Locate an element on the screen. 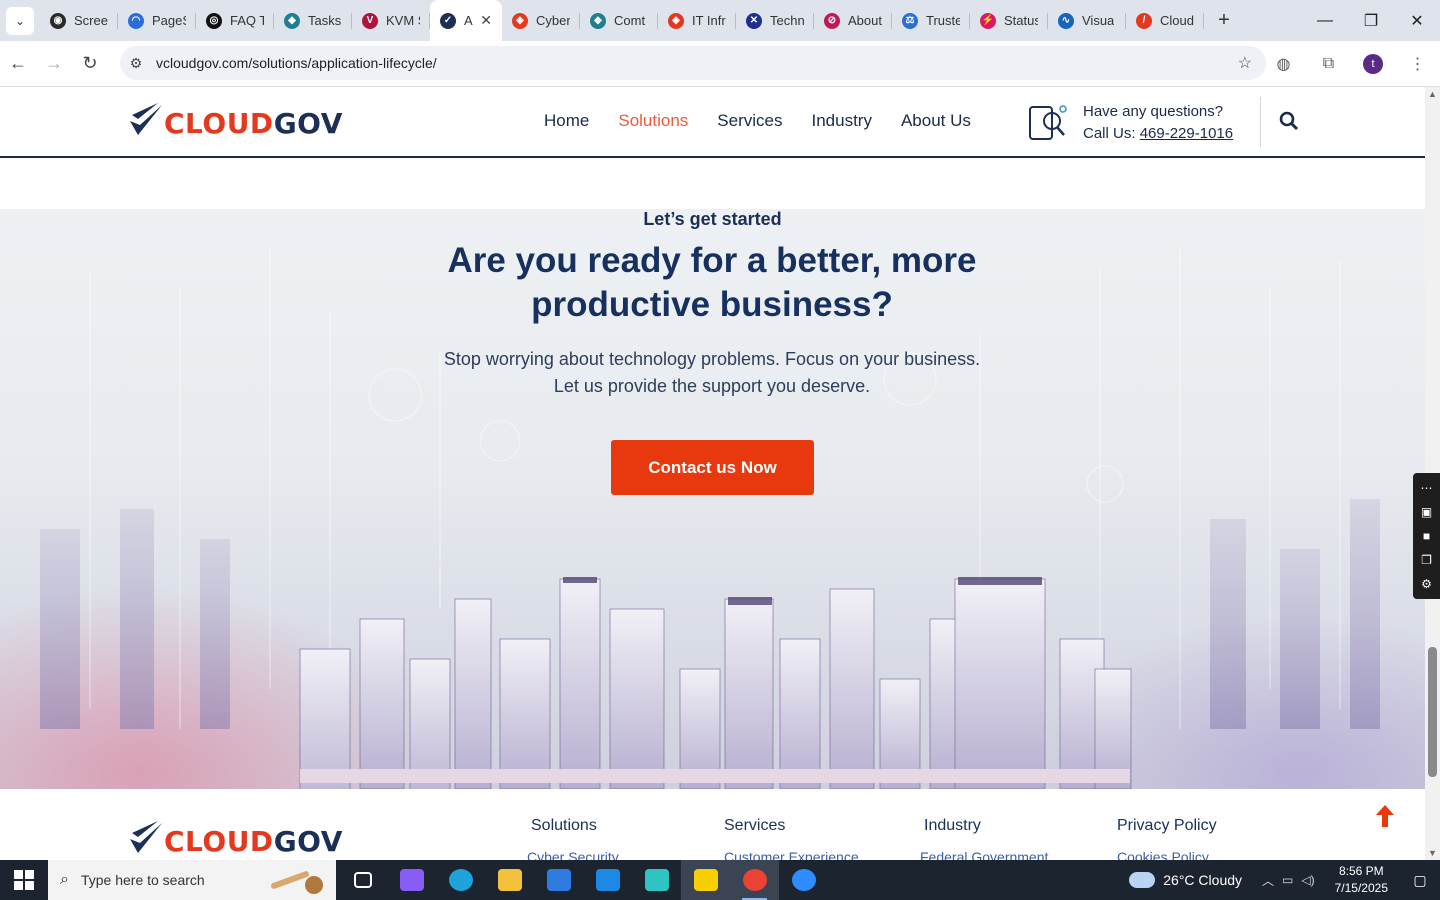 This screenshot has height=900, width=1440. footer-col-services: Services Customer Experience is located at coordinates (791, 838).